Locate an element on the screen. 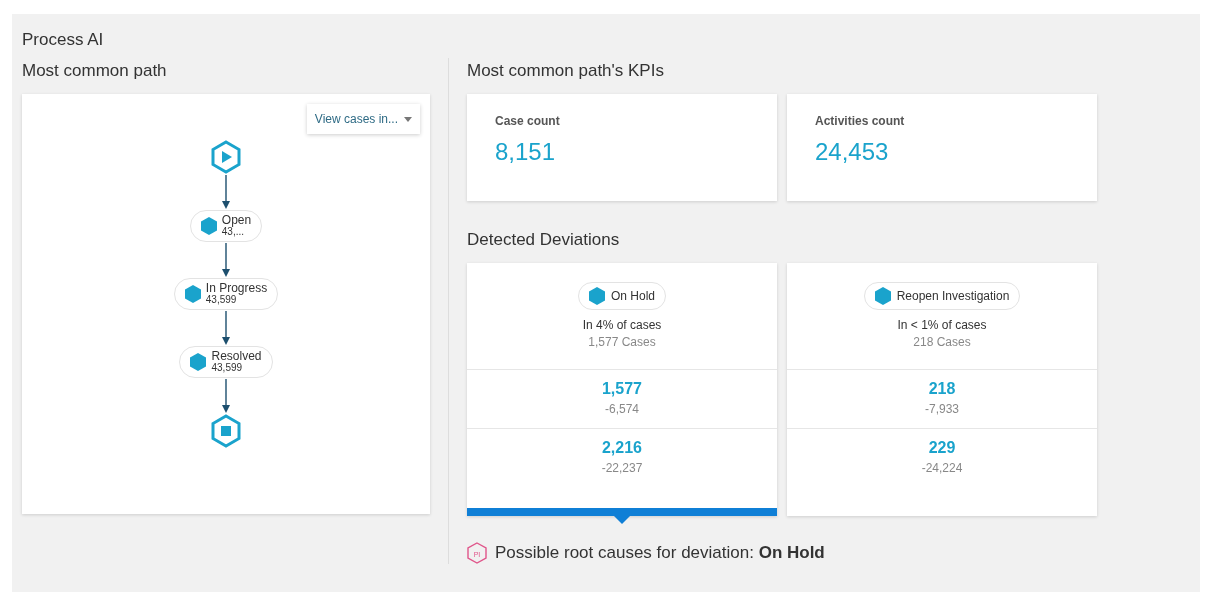 This screenshot has height=592, width=1213. section-heading: Most common path is located at coordinates (95, 71).